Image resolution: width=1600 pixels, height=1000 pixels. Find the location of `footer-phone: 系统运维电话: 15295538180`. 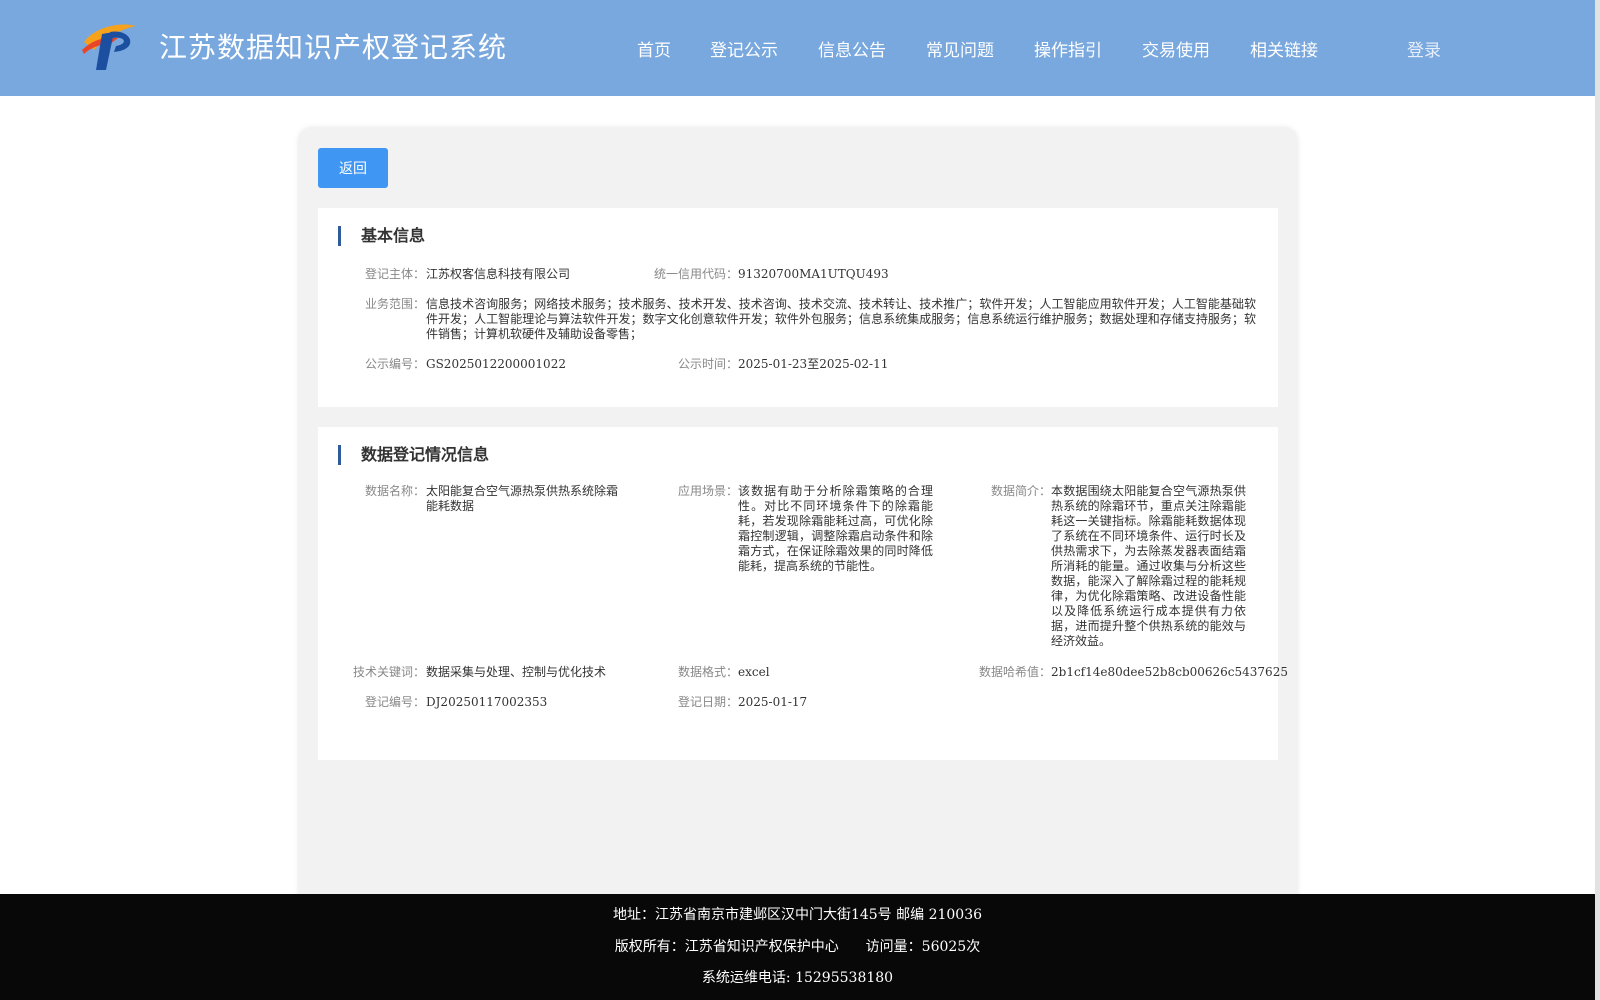

footer-phone: 系统运维电话: 15295538180 is located at coordinates (797, 978).